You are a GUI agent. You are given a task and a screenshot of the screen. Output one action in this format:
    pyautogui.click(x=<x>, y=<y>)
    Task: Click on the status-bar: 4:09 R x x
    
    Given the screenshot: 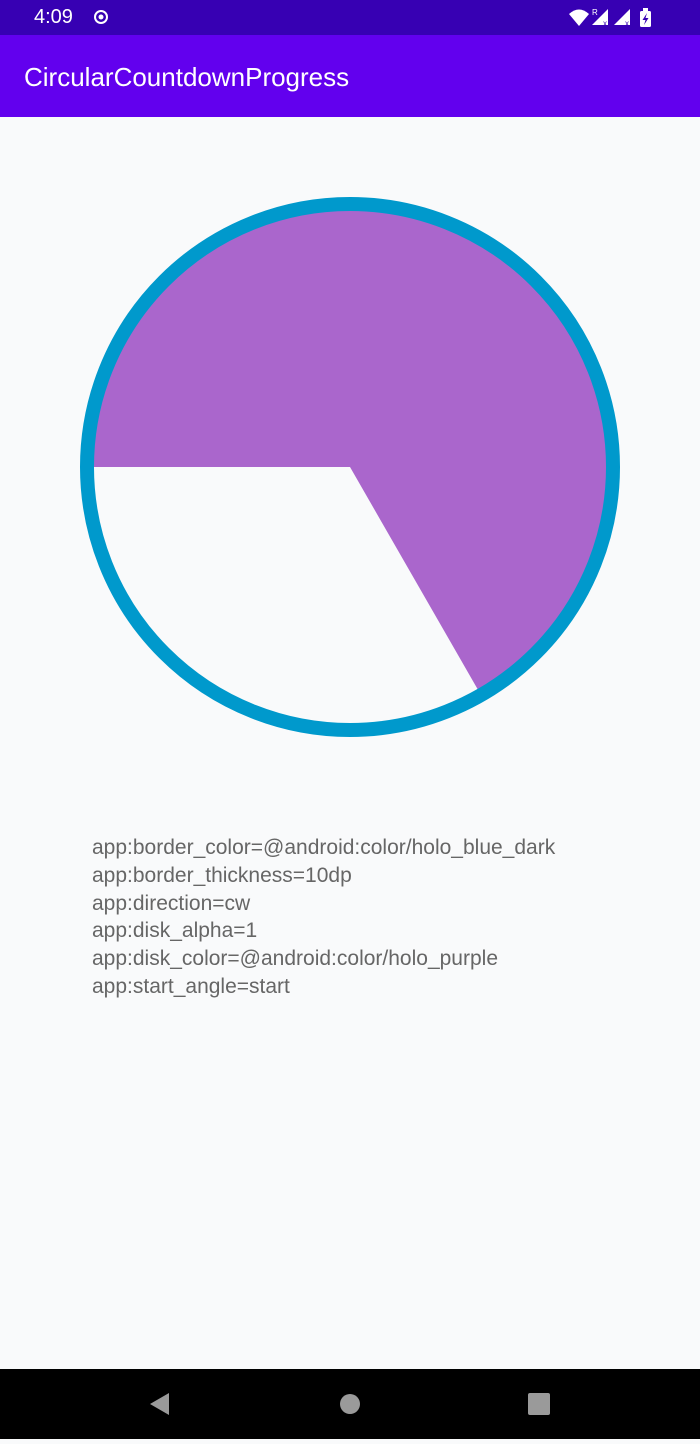 What is the action you would take?
    pyautogui.click(x=350, y=17)
    